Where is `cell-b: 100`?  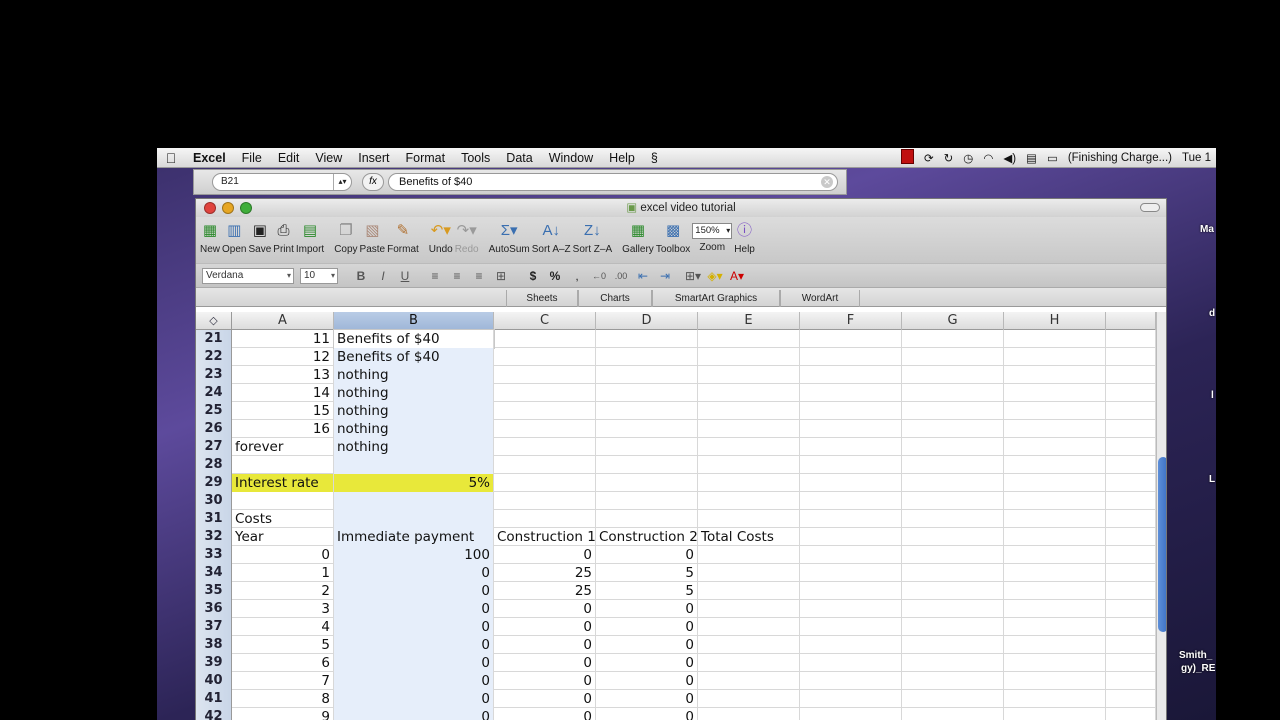 cell-b: 100 is located at coordinates (414, 555).